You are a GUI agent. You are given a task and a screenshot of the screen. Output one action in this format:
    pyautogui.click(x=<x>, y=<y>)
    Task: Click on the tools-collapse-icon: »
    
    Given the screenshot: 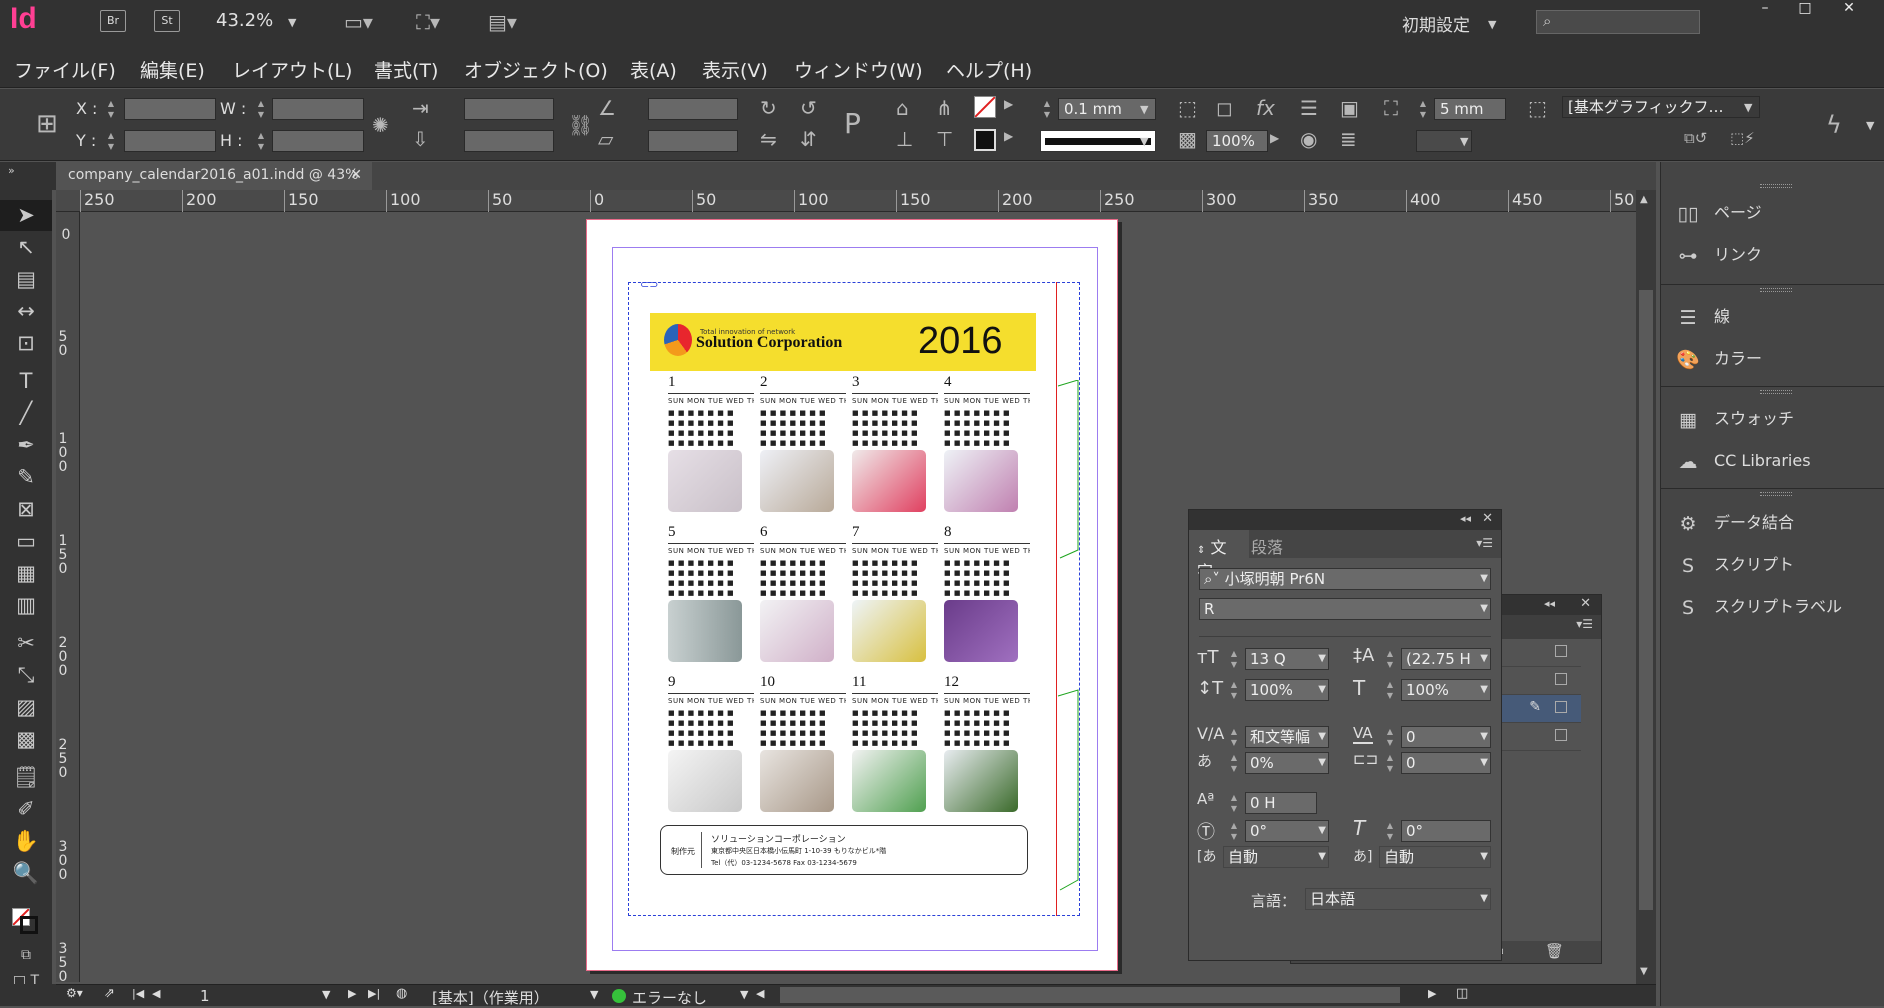 What is the action you would take?
    pyautogui.click(x=28, y=176)
    